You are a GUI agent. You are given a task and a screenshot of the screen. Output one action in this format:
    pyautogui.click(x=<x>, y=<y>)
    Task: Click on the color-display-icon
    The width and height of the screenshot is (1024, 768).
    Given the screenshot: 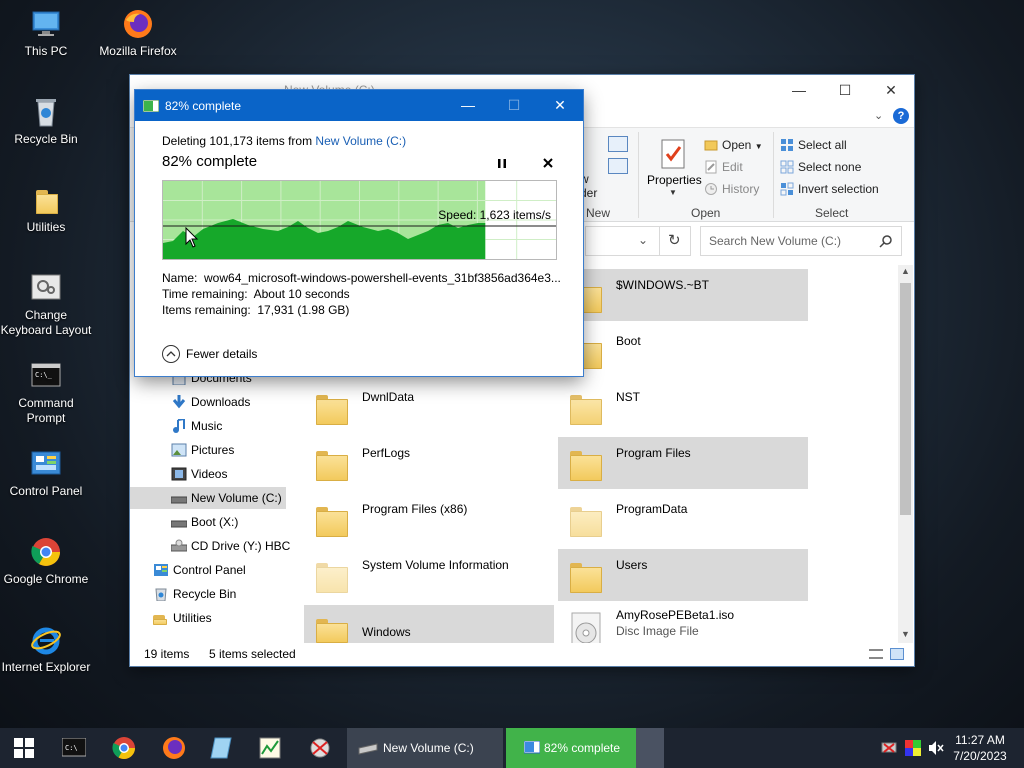 What is the action you would take?
    pyautogui.click(x=913, y=748)
    